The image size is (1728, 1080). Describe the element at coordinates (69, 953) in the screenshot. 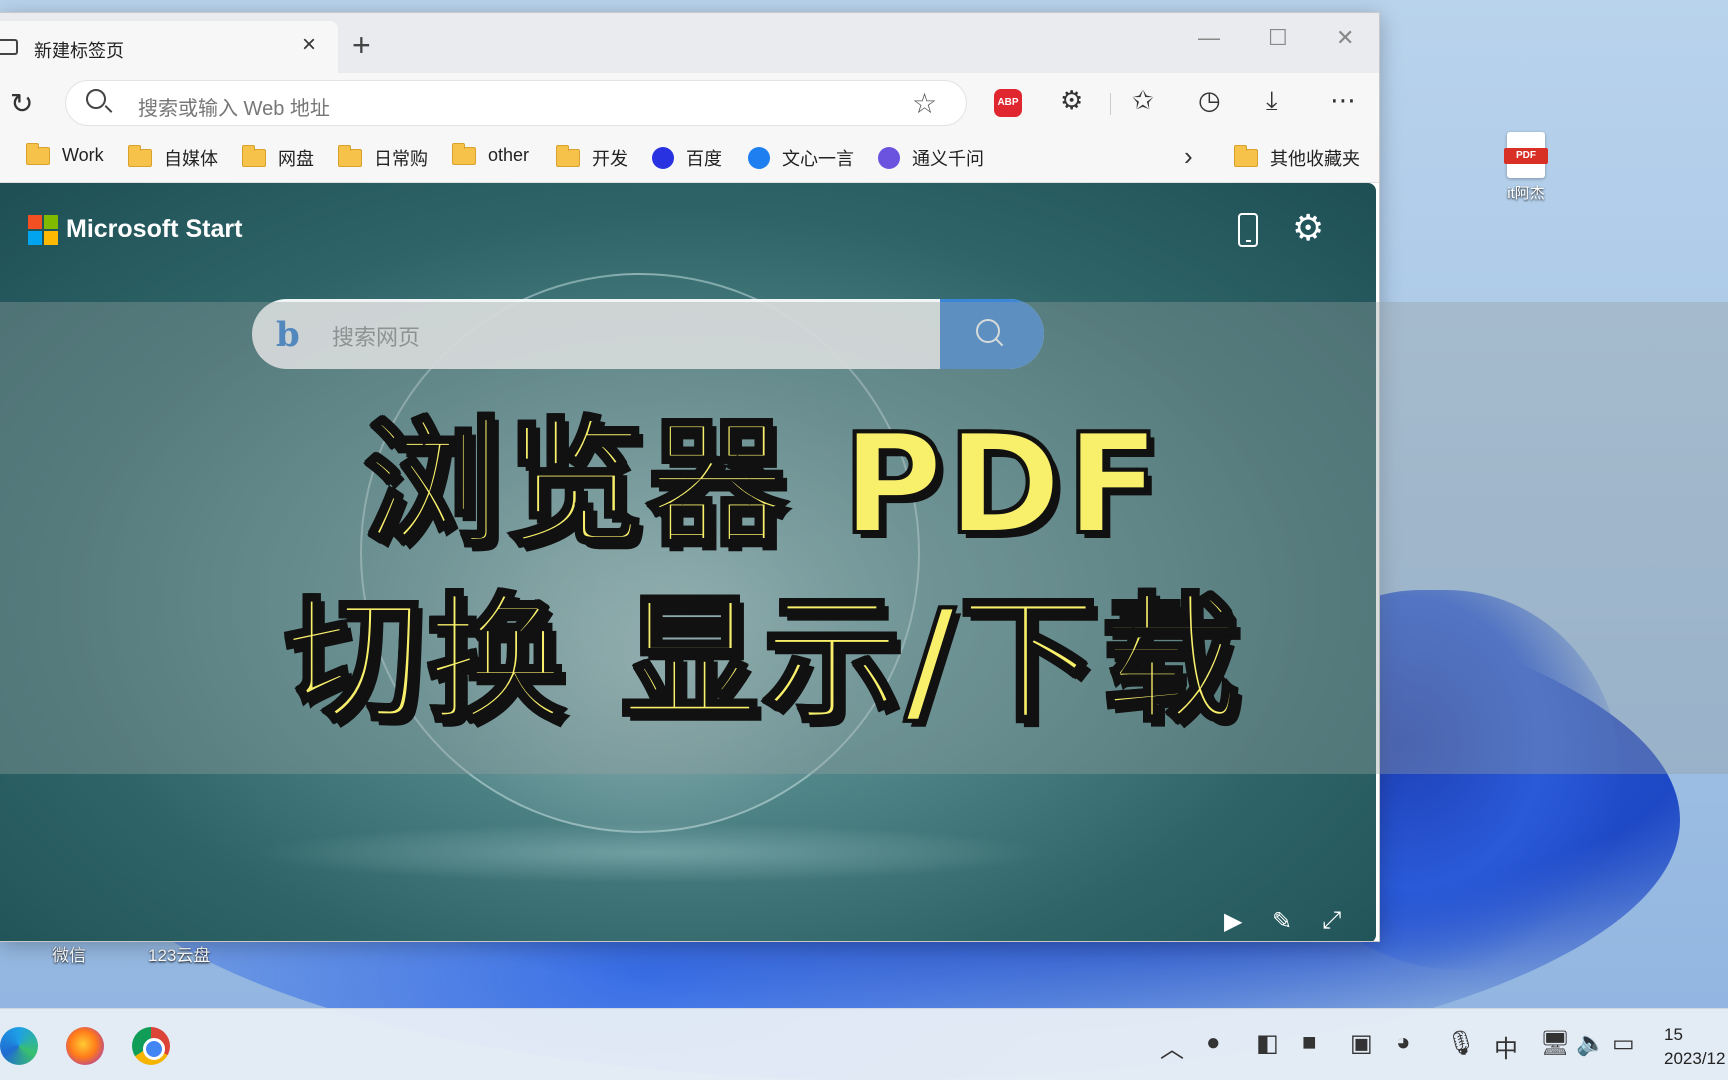

I see `desktop-label-wechat: 微信` at that location.